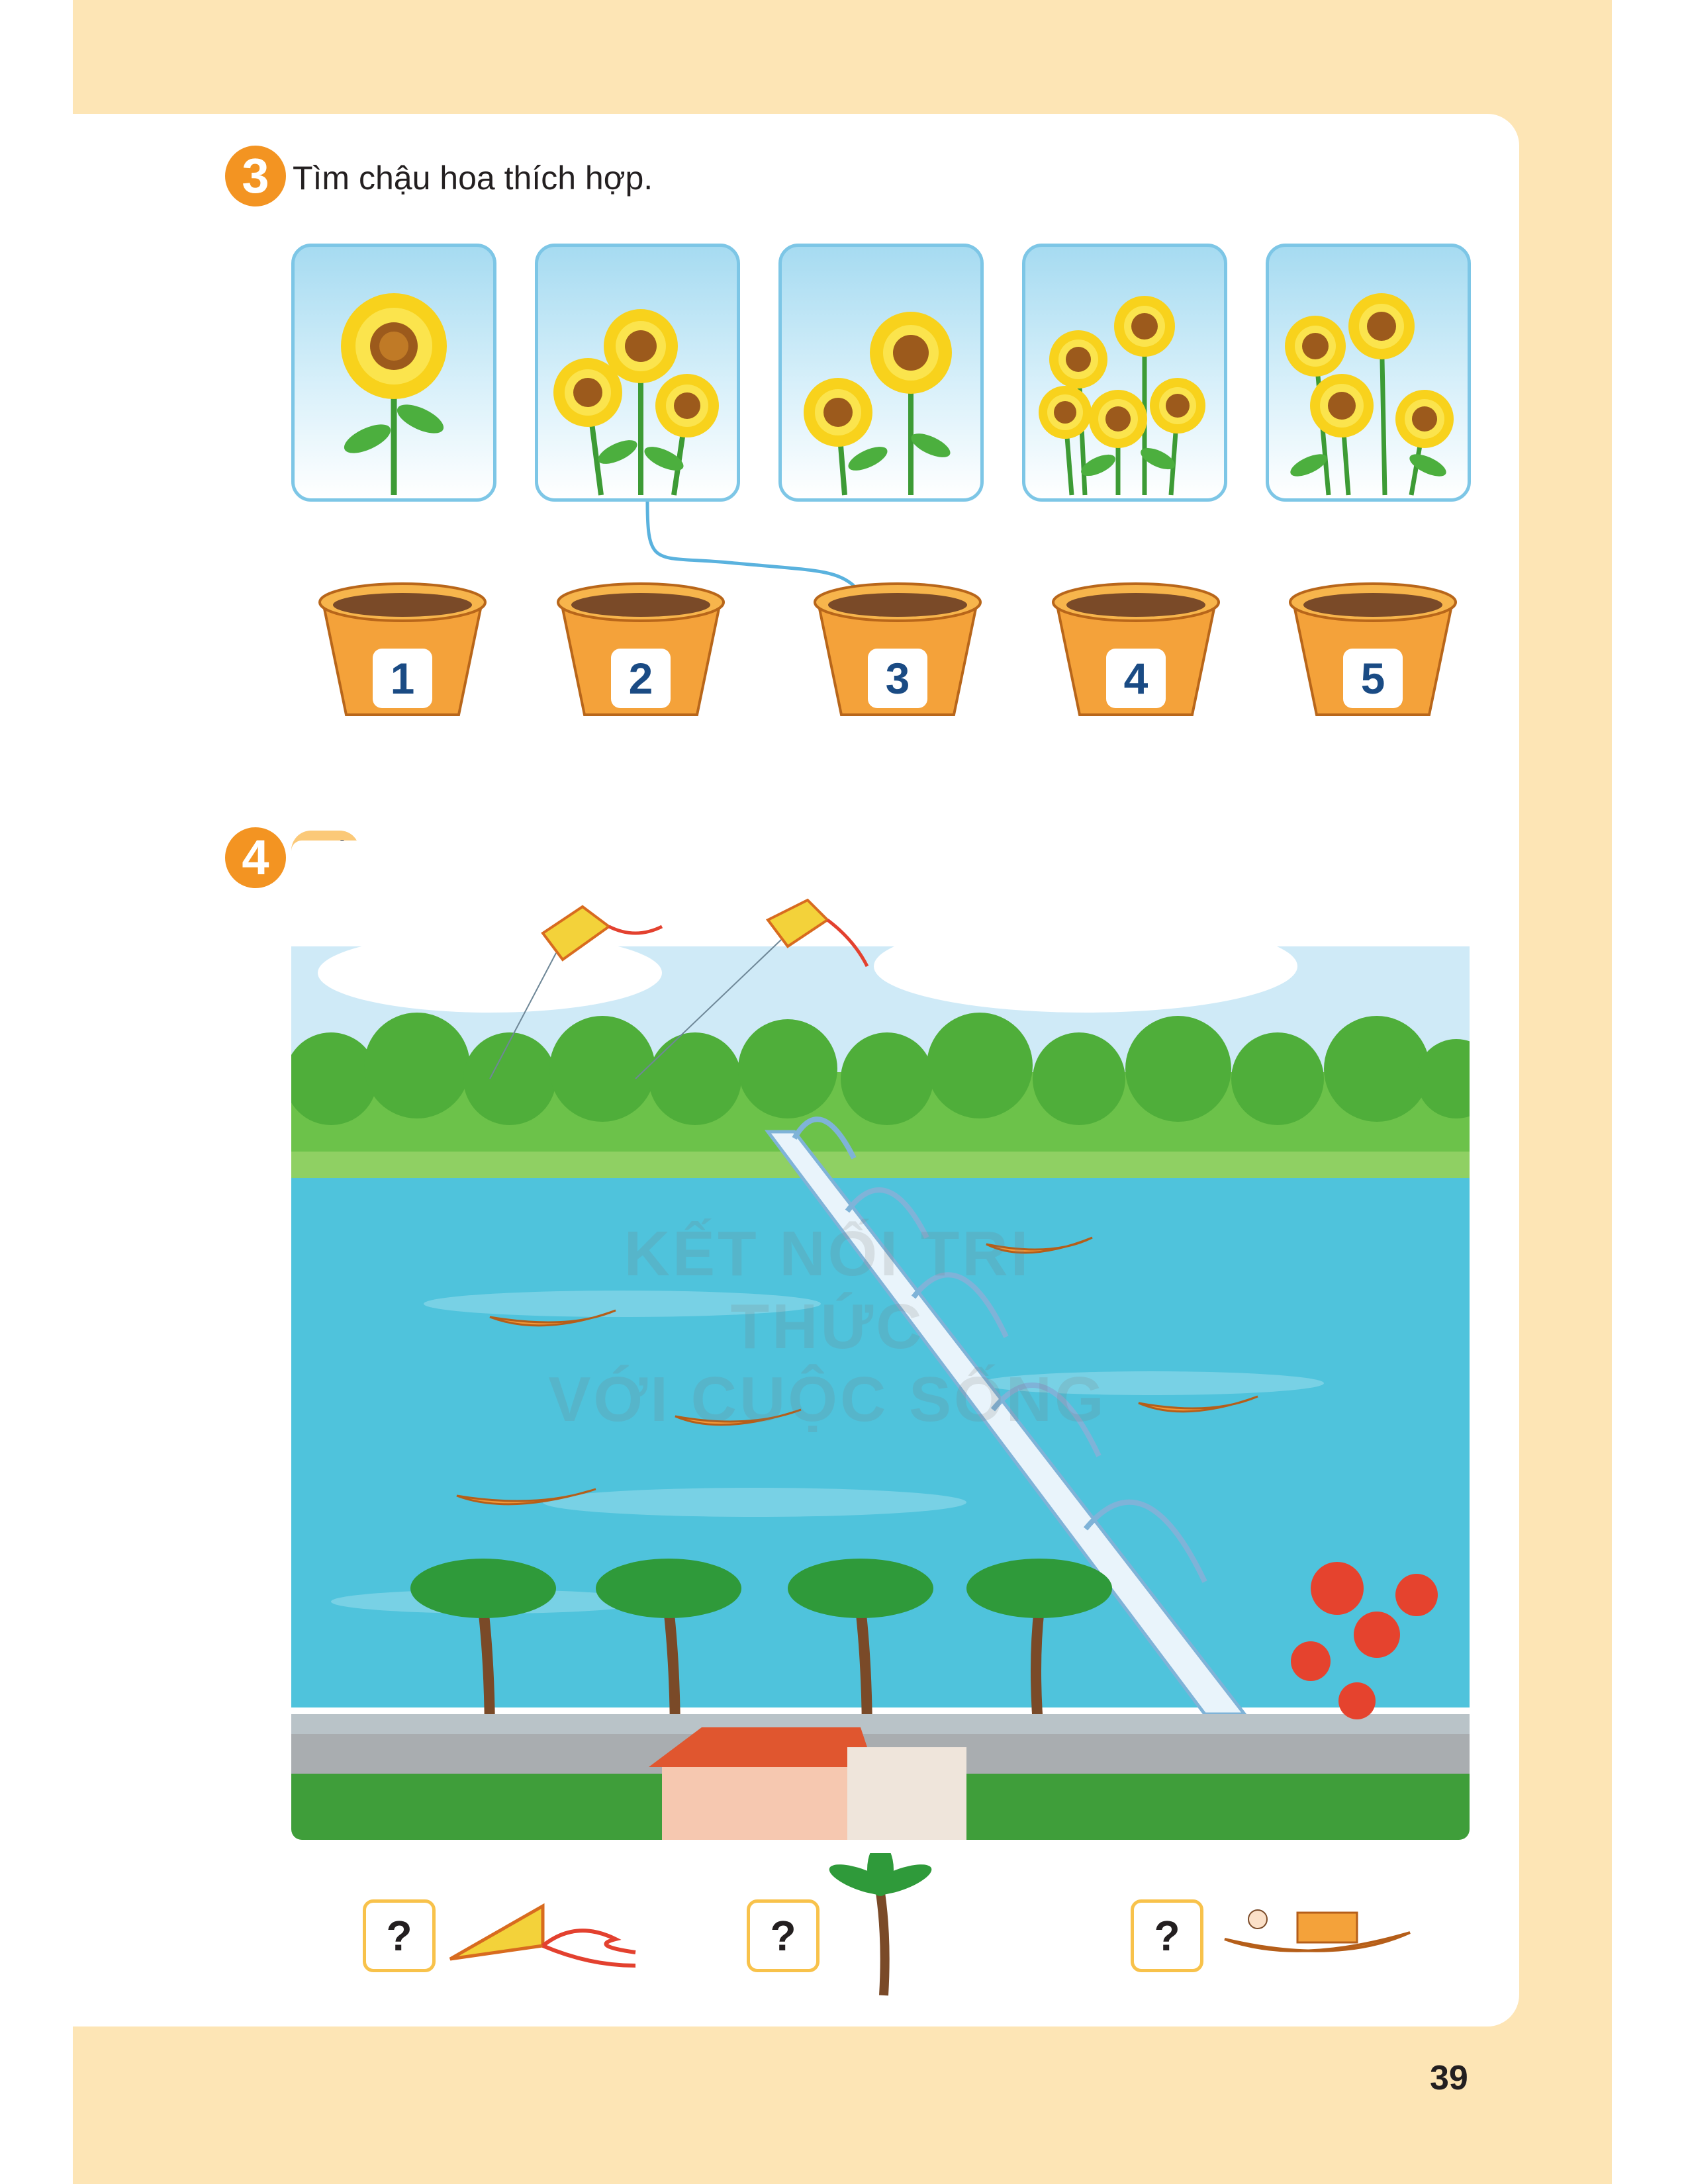 This screenshot has height=2184, width=1688. Describe the element at coordinates (878, 404) in the screenshot. I see `sunflower-2-illustration` at that location.